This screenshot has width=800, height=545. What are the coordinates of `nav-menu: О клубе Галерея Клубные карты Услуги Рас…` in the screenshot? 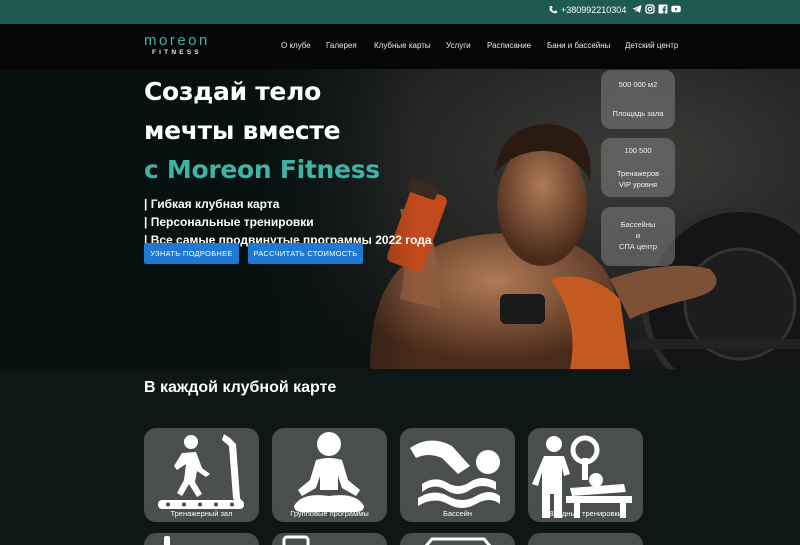 It's located at (400, 47).